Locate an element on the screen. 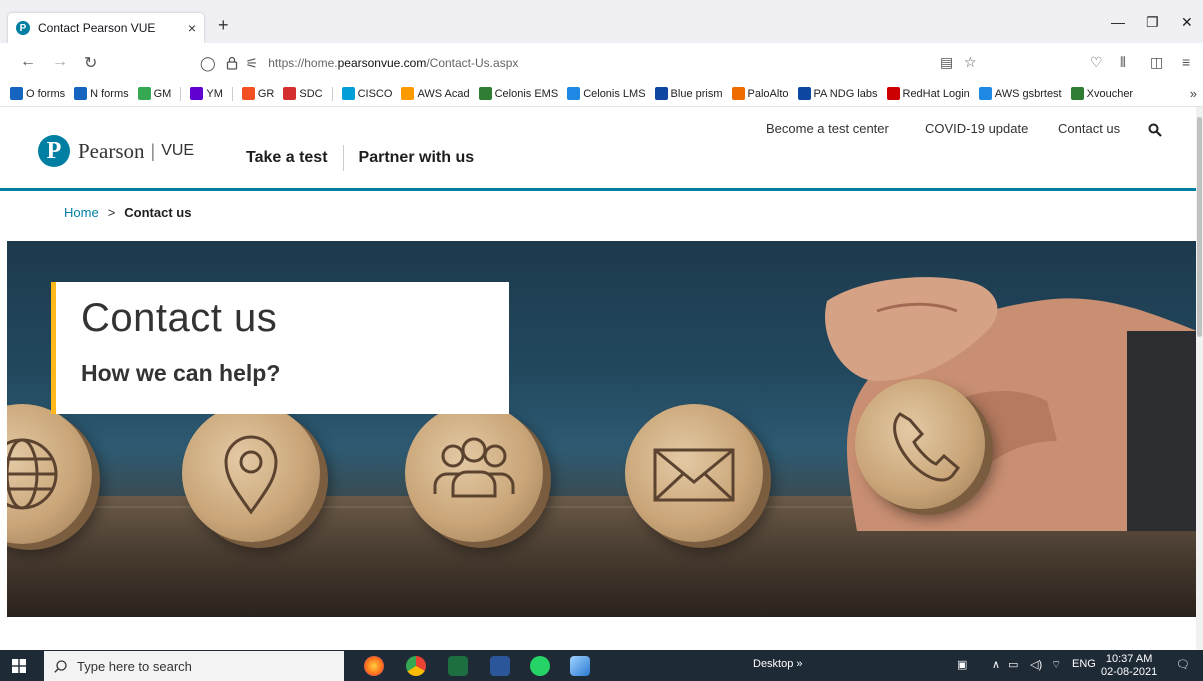 This screenshot has width=1203, height=681. taskbar-clock: 10:37 AM 02-08-2021 is located at coordinates (1129, 666).